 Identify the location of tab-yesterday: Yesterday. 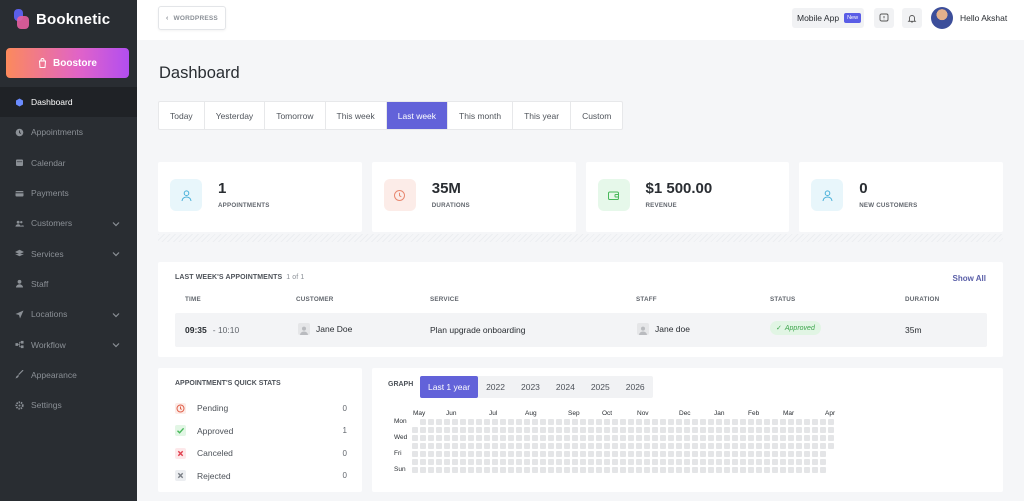
(235, 115).